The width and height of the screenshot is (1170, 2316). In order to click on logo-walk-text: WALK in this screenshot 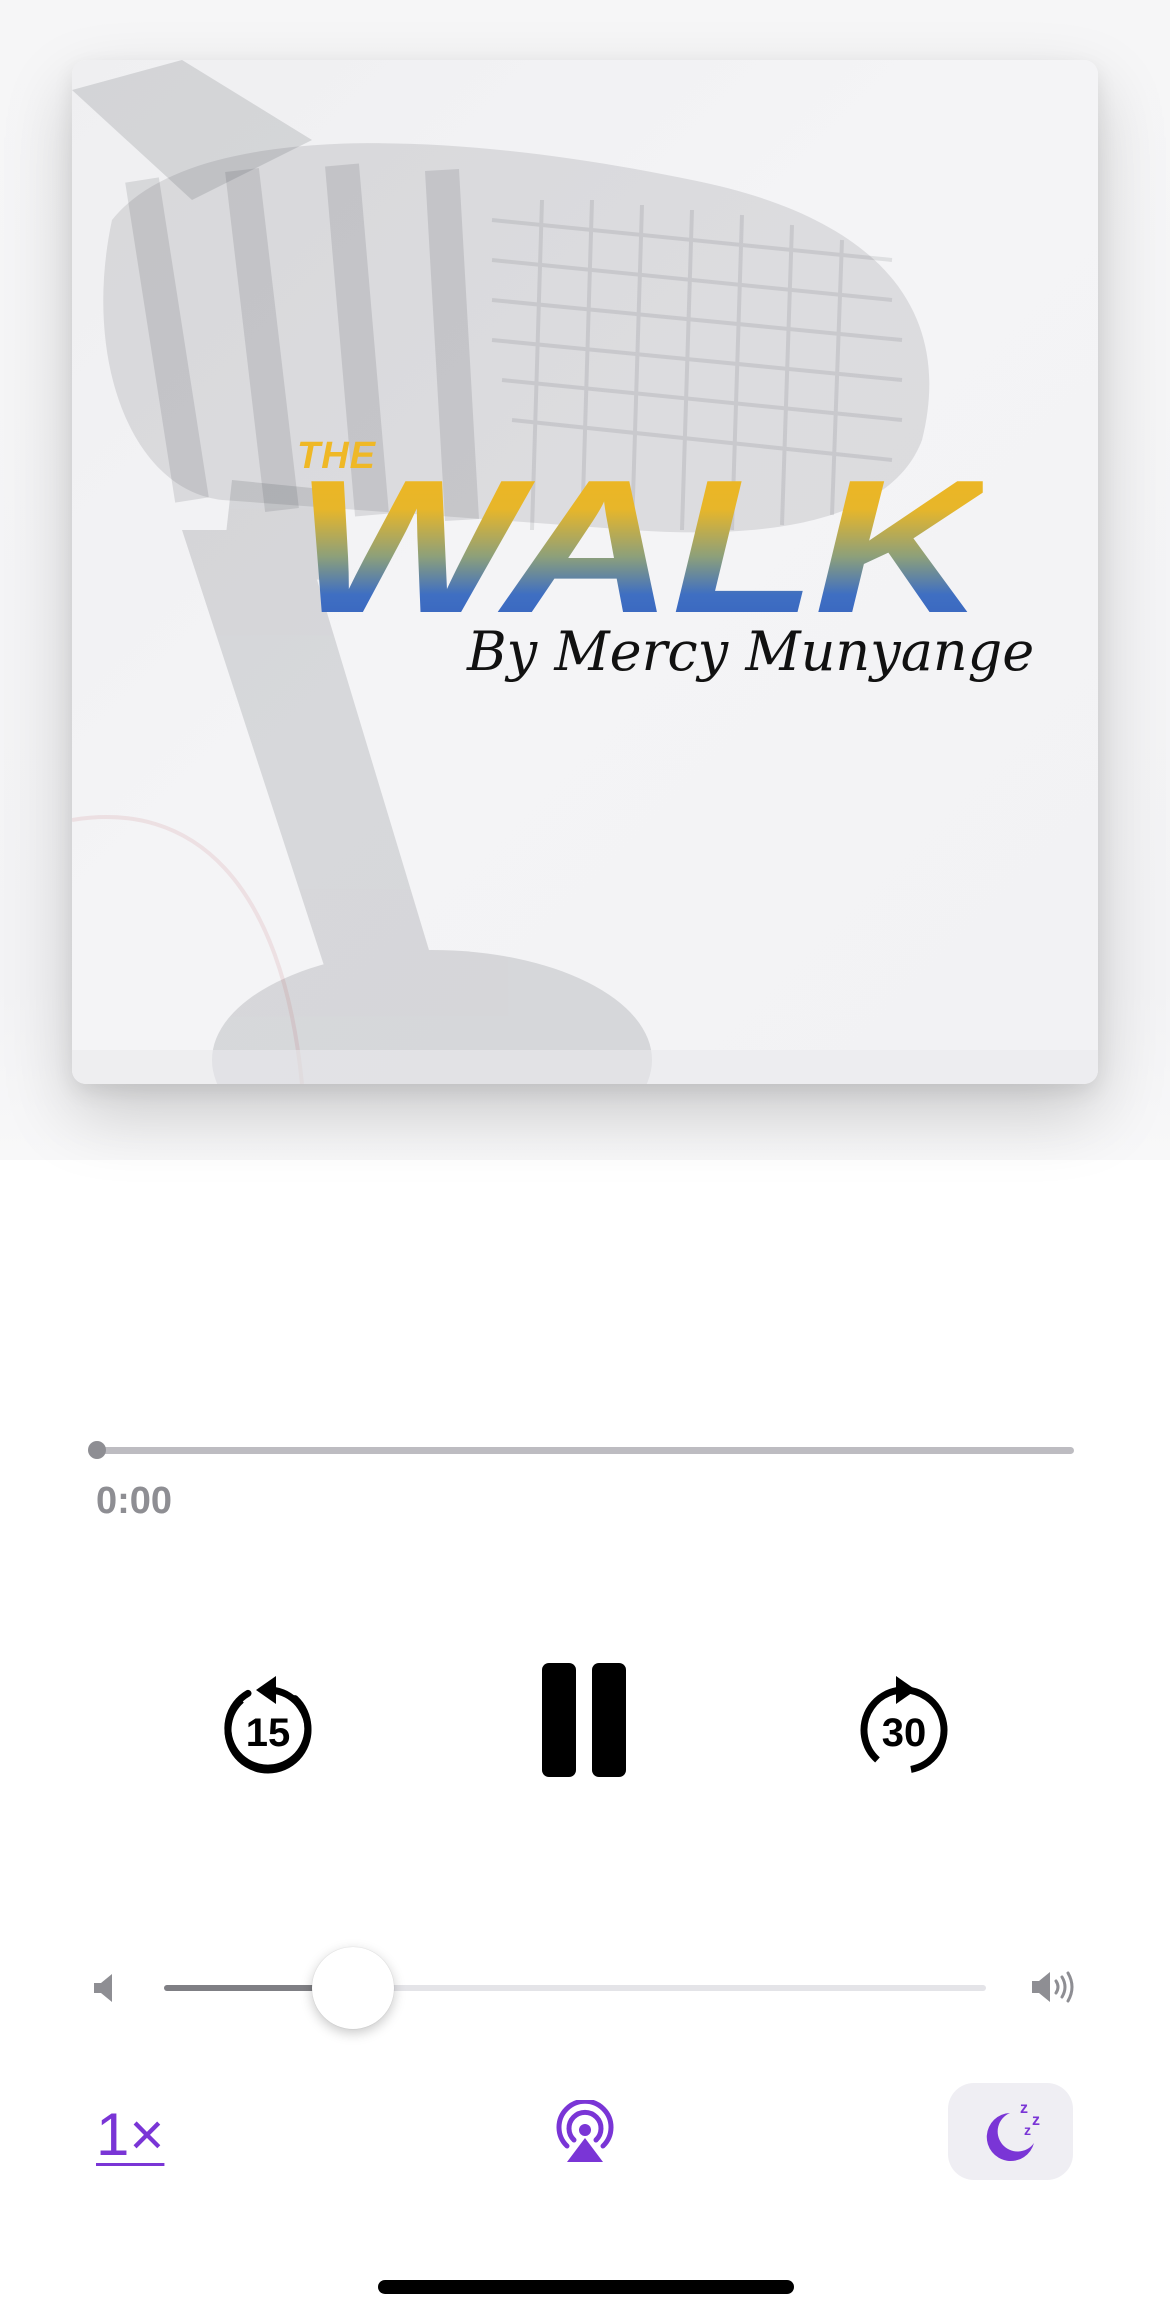, I will do `click(640, 547)`.